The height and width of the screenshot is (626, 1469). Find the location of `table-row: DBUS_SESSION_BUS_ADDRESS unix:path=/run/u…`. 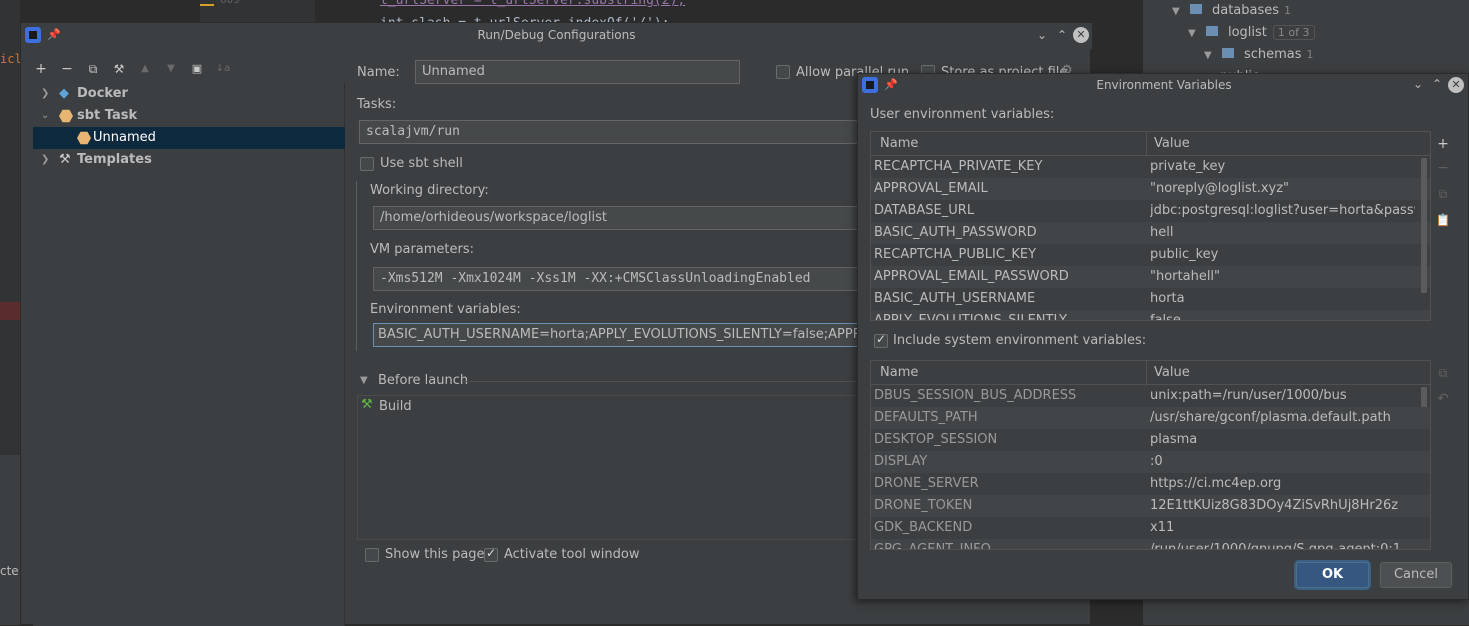

table-row: DBUS_SESSION_BUS_ADDRESS unix:path=/run/u… is located at coordinates (1150, 396).